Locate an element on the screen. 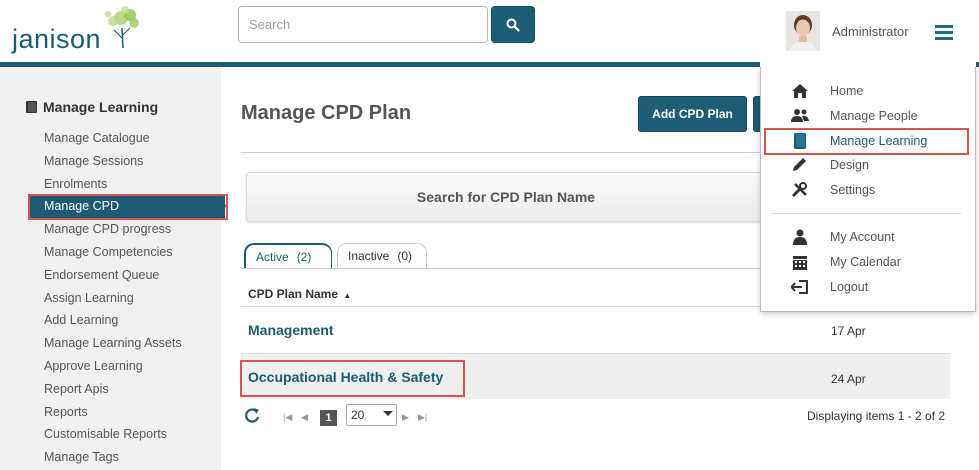  last-page-icon: ▶| is located at coordinates (422, 417).